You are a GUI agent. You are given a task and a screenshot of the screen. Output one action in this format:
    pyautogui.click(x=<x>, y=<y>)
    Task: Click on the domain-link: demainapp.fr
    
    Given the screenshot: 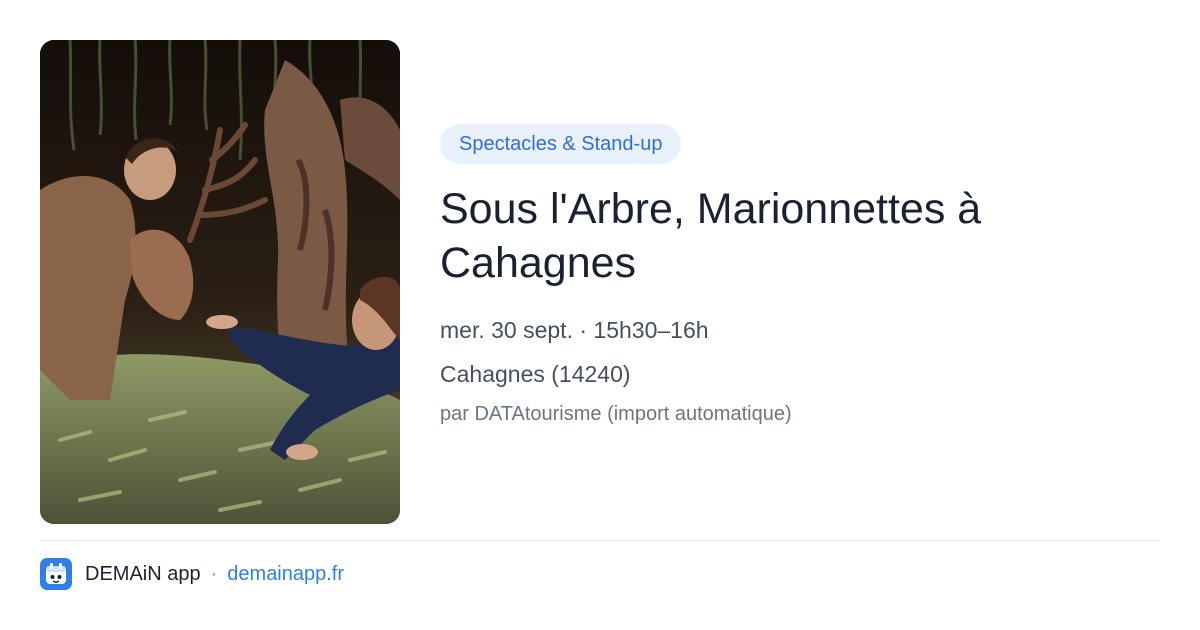 What is the action you would take?
    pyautogui.click(x=285, y=574)
    